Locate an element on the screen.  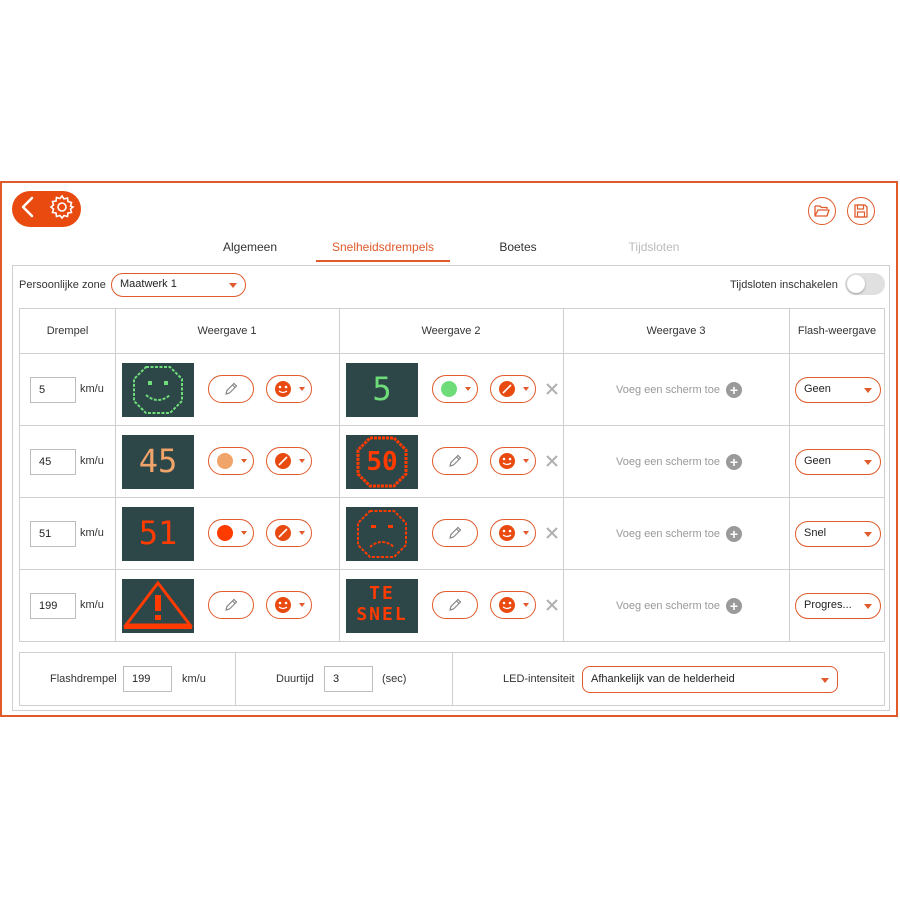
tab-algemeen: Algemeen is located at coordinates (250, 249).